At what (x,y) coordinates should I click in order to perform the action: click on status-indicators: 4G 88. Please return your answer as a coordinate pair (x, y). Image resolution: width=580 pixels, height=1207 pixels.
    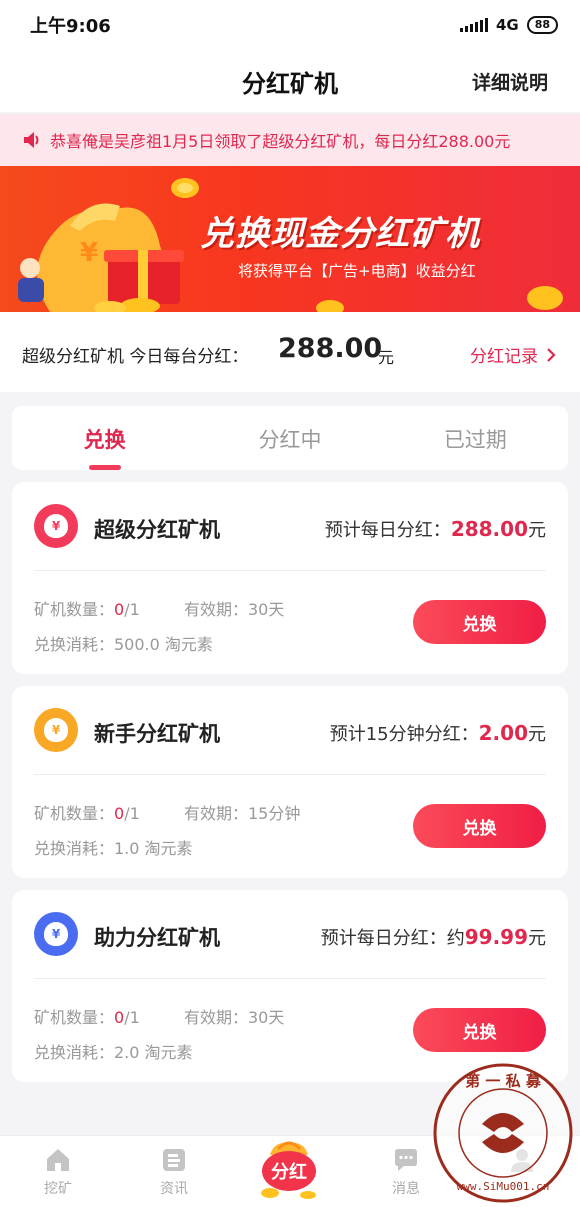
    Looking at the image, I should click on (508, 25).